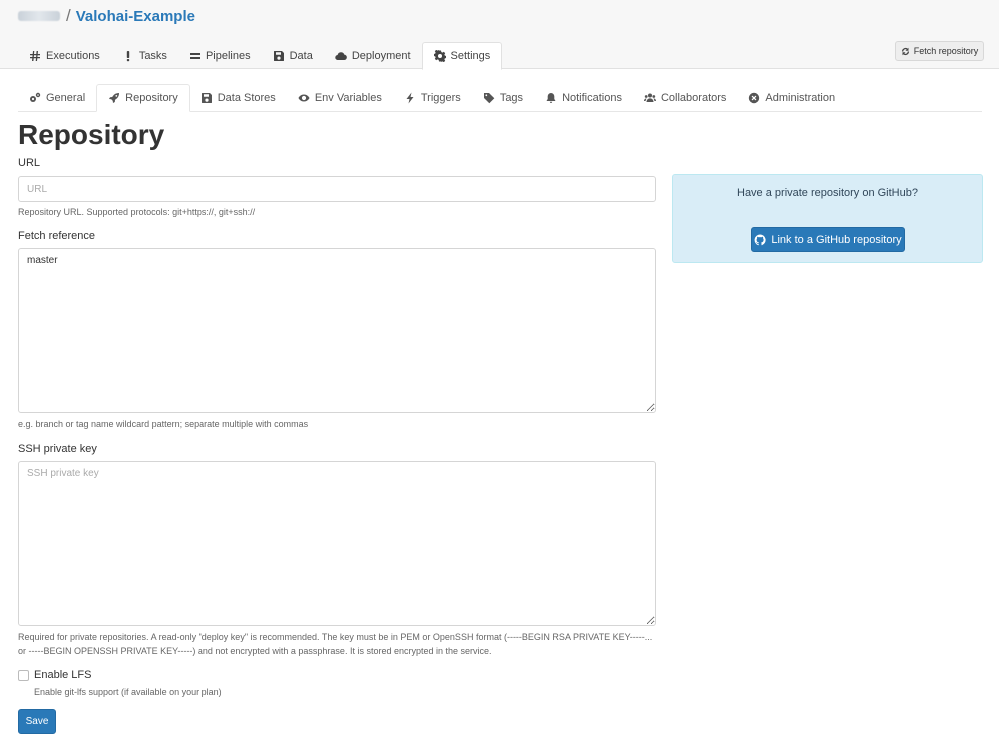  What do you see at coordinates (66, 98) in the screenshot?
I see `subtab-label: General` at bounding box center [66, 98].